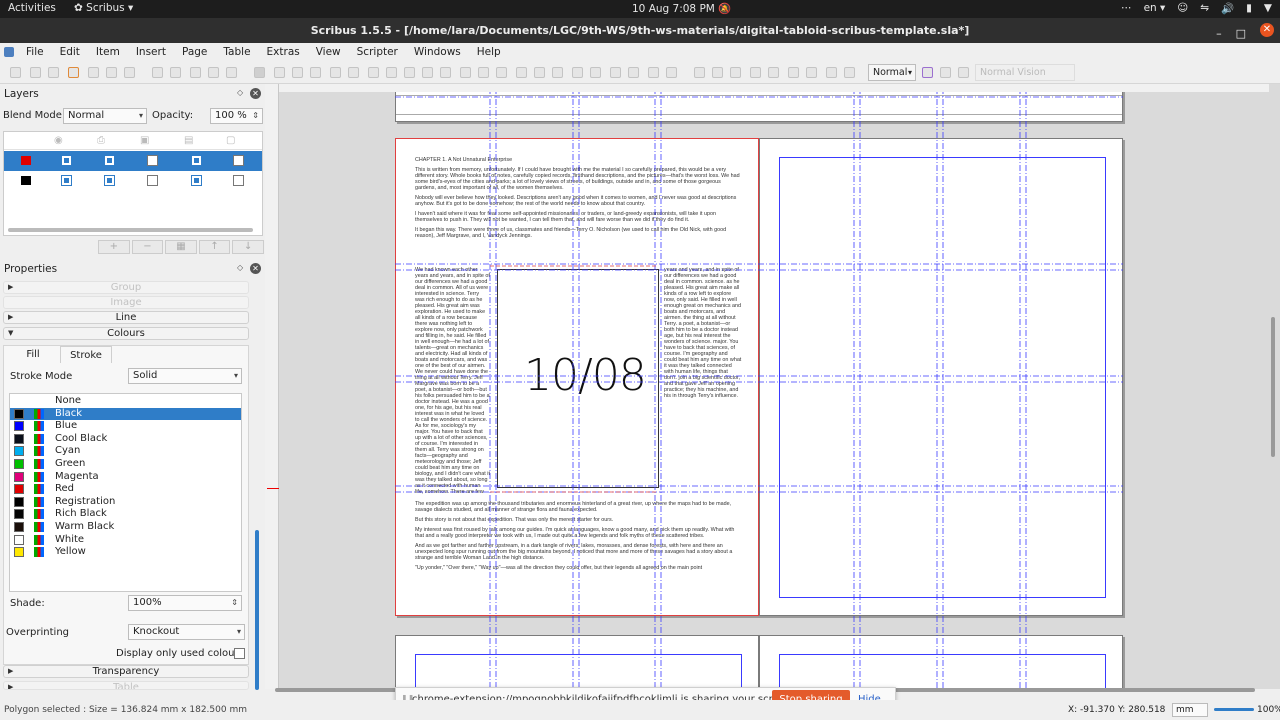 This screenshot has width=1280, height=720. Describe the element at coordinates (181, 247) in the screenshot. I see `duplicate-layer-icon: ▦` at that location.